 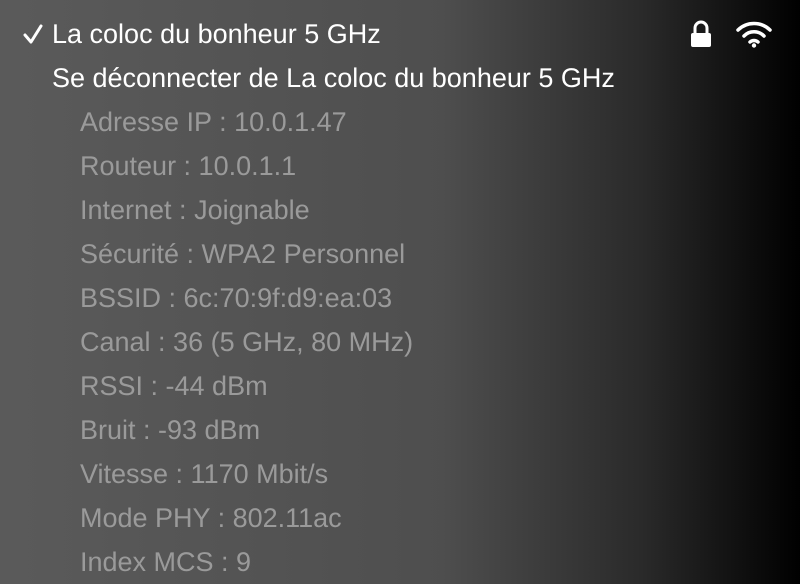 I want to click on network-detail: Bruit : -93 dBm, so click(x=170, y=430).